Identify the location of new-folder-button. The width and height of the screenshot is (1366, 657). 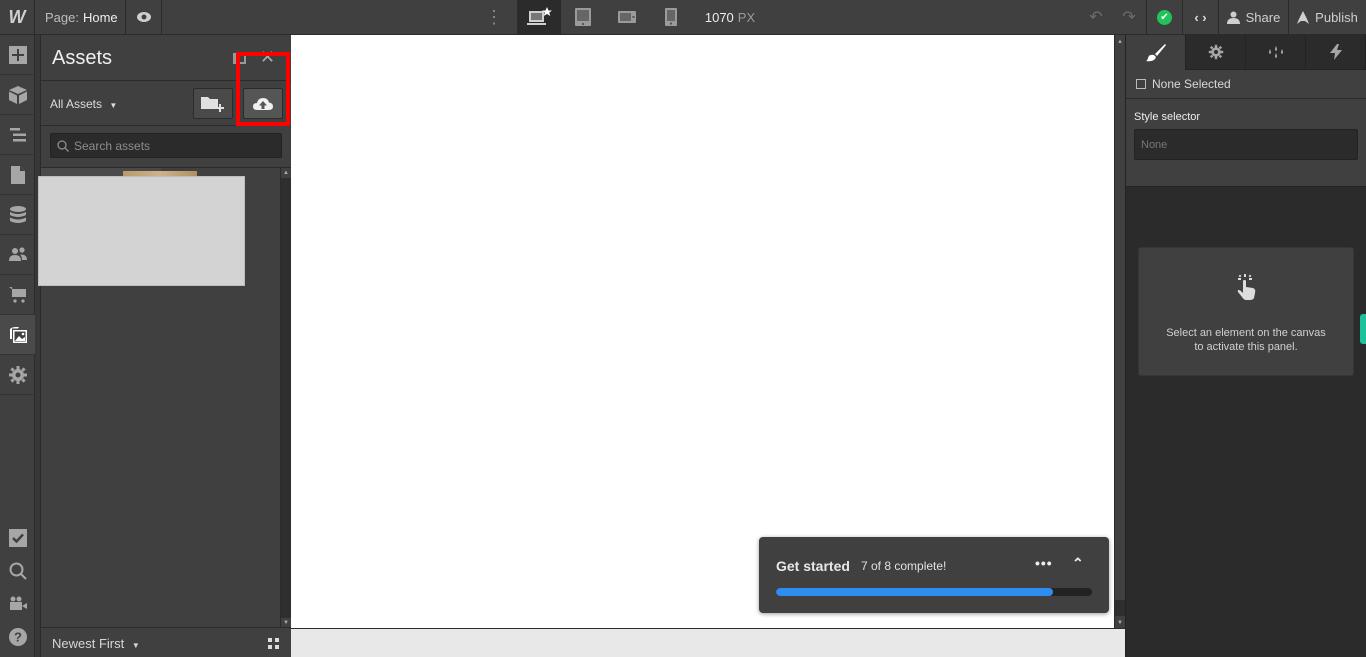
(213, 103).